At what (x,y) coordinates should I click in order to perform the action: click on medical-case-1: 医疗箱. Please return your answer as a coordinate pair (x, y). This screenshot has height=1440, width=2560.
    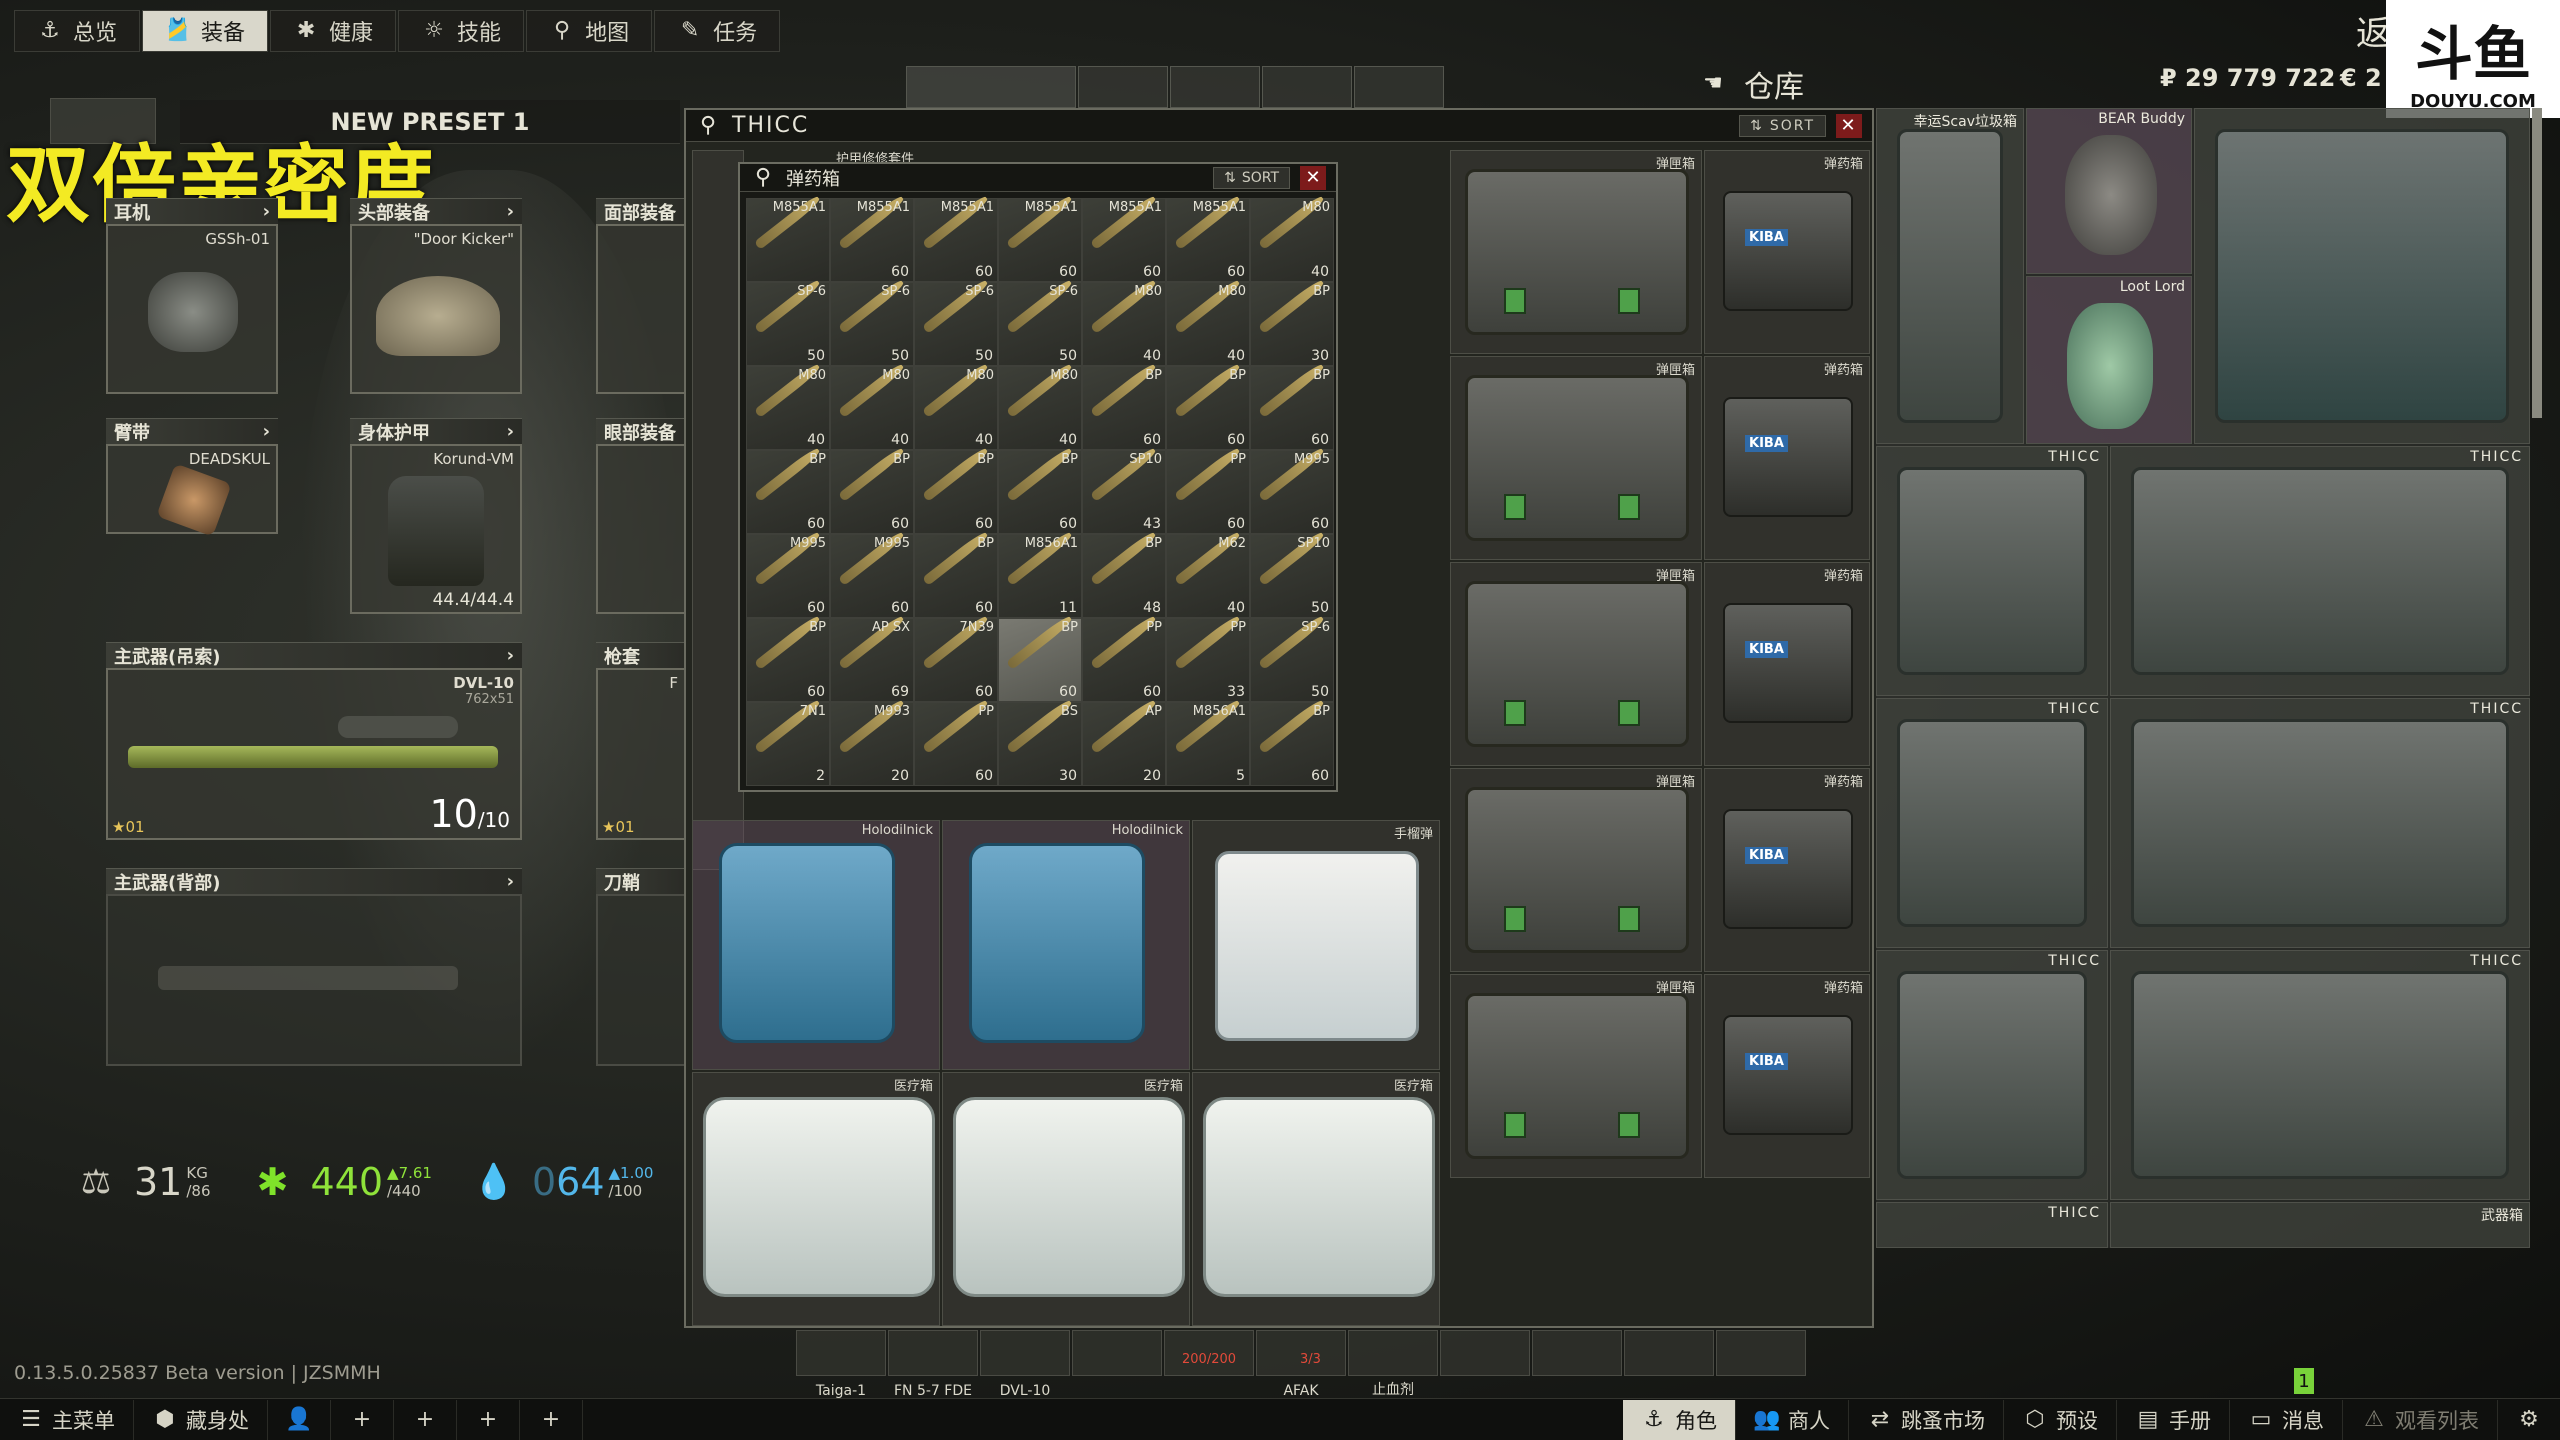
    Looking at the image, I should click on (816, 1199).